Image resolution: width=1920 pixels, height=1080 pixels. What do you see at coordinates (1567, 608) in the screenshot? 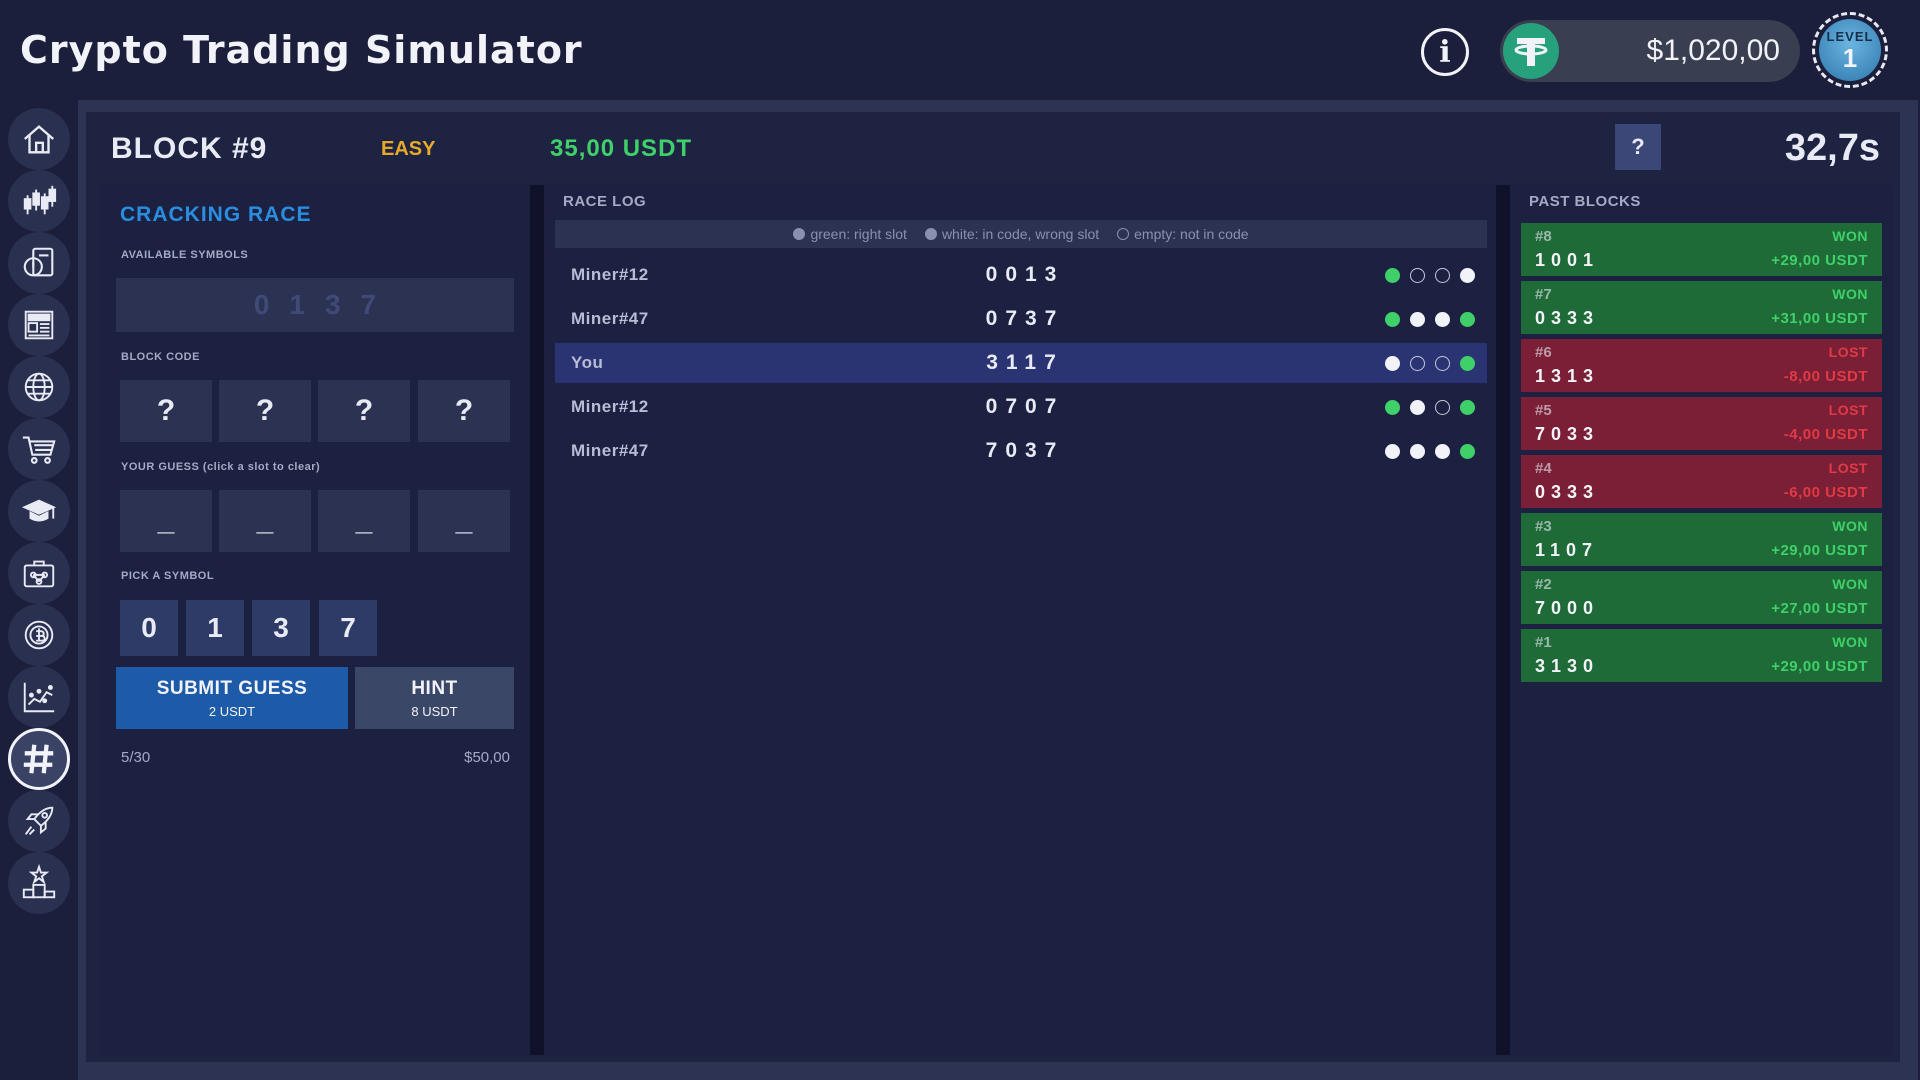
I see `past-block-code: 7000` at bounding box center [1567, 608].